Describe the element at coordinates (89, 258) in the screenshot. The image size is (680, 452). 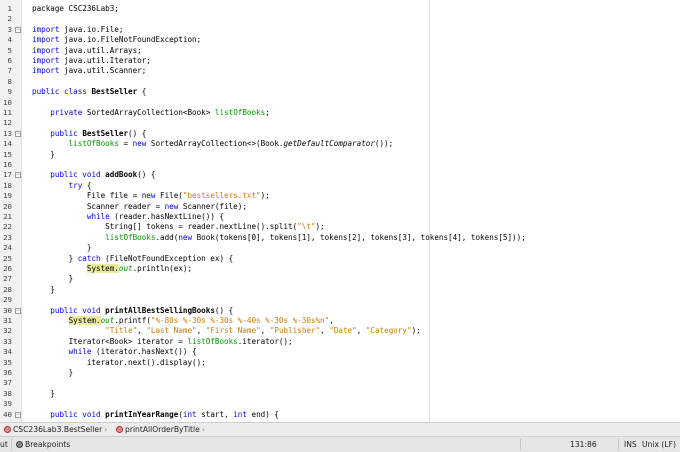
I see `code-token: catch` at that location.